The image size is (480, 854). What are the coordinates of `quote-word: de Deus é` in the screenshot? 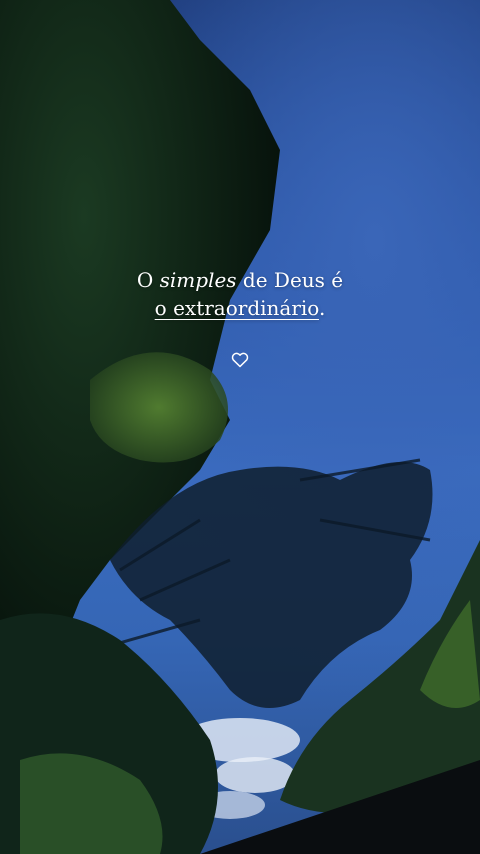 It's located at (290, 280).